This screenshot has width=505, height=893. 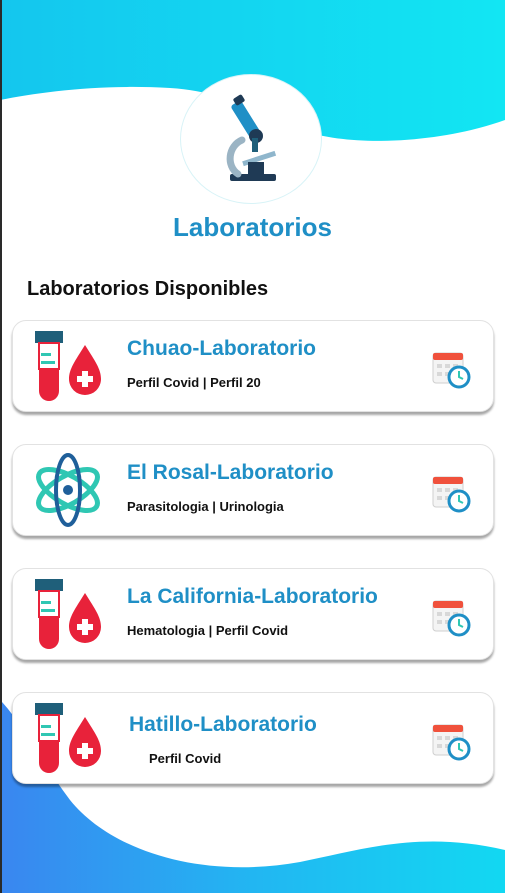 What do you see at coordinates (252, 596) in the screenshot?
I see `lab-name: La California-Laboratorio` at bounding box center [252, 596].